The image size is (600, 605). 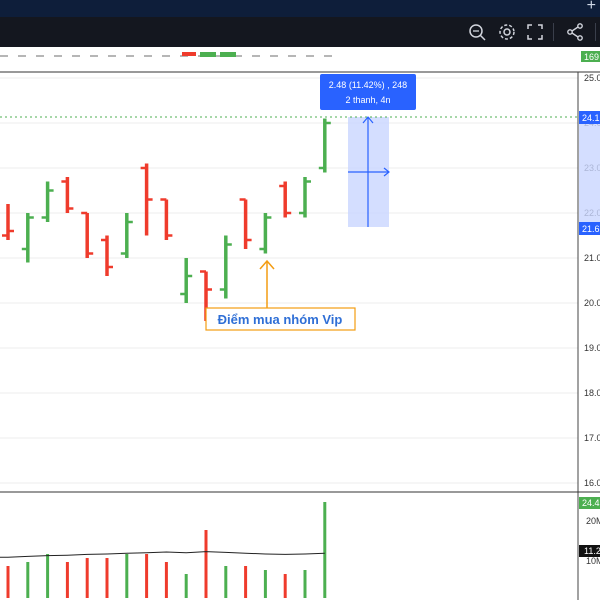 I want to click on price-axis-range-highlight, so click(x=589, y=175).